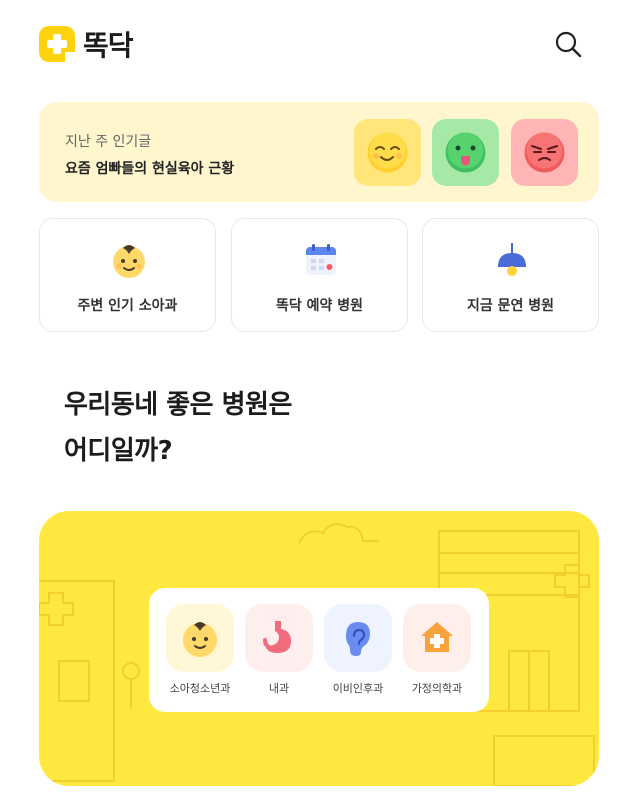 The width and height of the screenshot is (624, 802). I want to click on department-pediatrics: 소아청소년과, so click(200, 650).